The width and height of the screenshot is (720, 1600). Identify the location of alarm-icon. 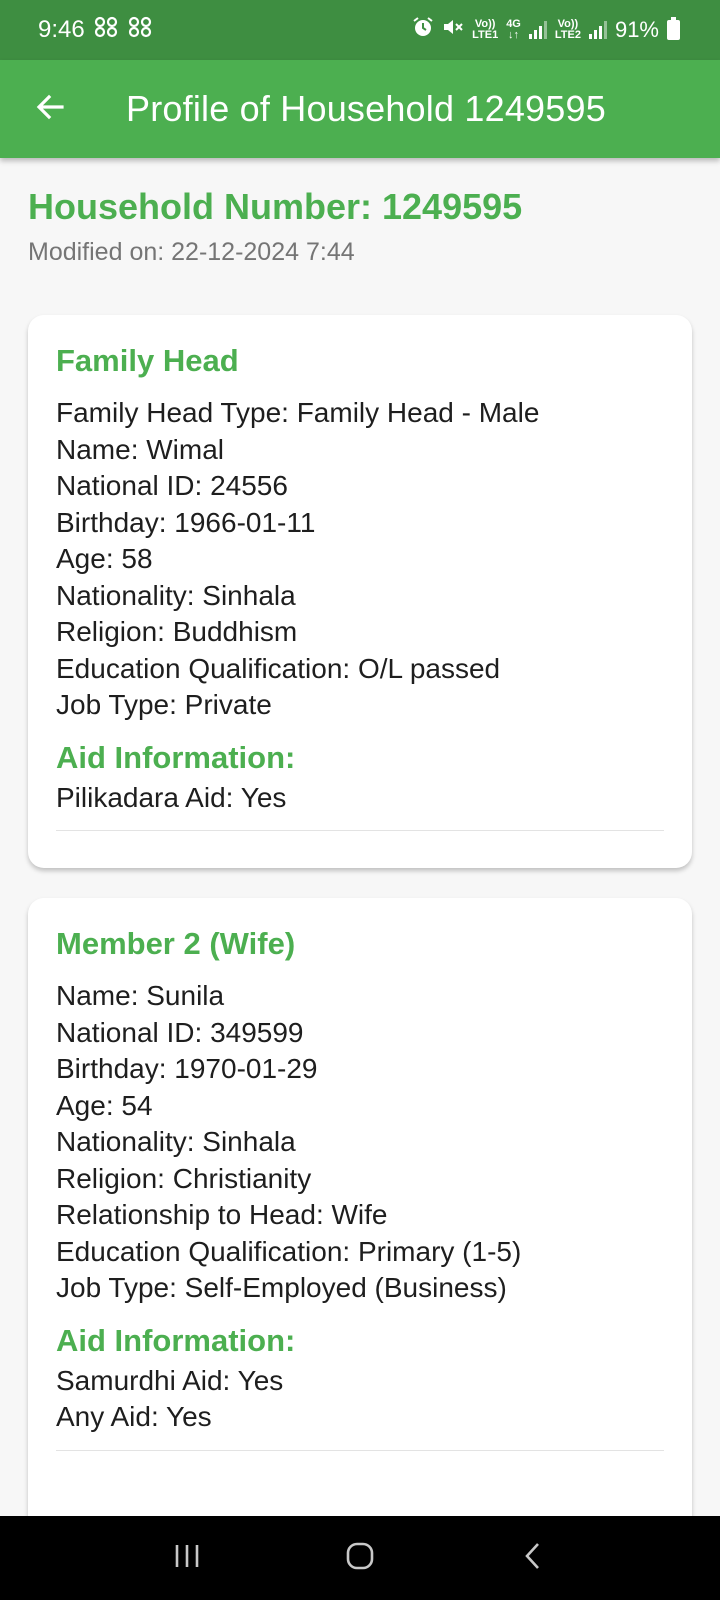
(423, 30).